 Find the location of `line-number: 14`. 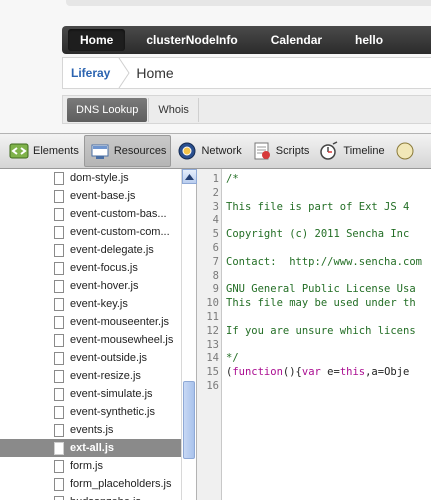

line-number: 14 is located at coordinates (212, 358).